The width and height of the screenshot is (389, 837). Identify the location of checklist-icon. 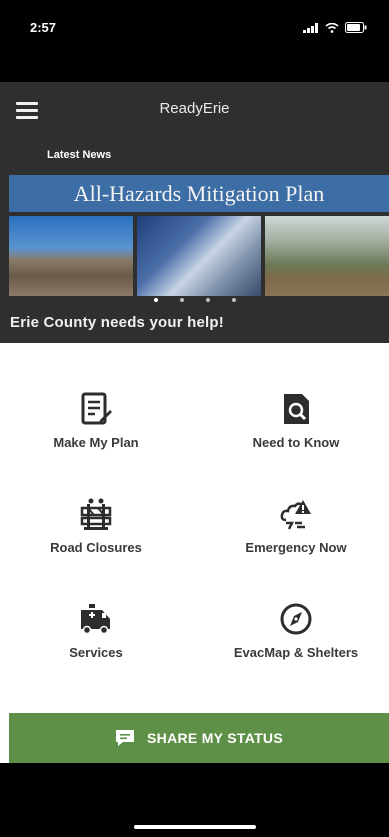
(96, 408).